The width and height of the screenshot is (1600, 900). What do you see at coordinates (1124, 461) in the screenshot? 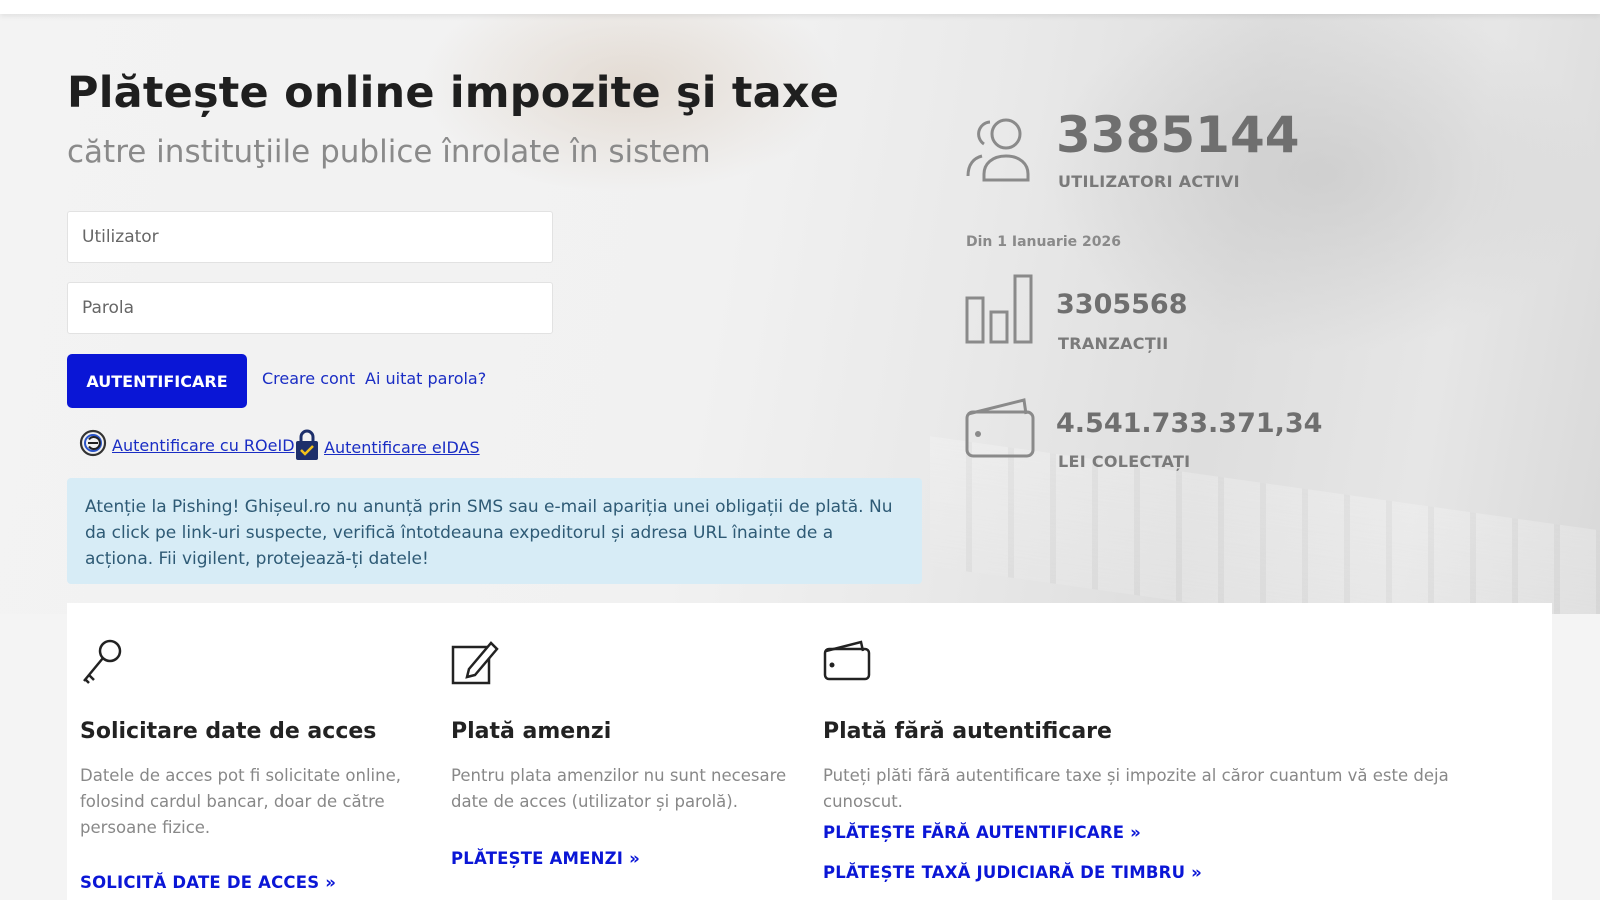
I see `collected-label: LEI COLECTAȚI` at bounding box center [1124, 461].